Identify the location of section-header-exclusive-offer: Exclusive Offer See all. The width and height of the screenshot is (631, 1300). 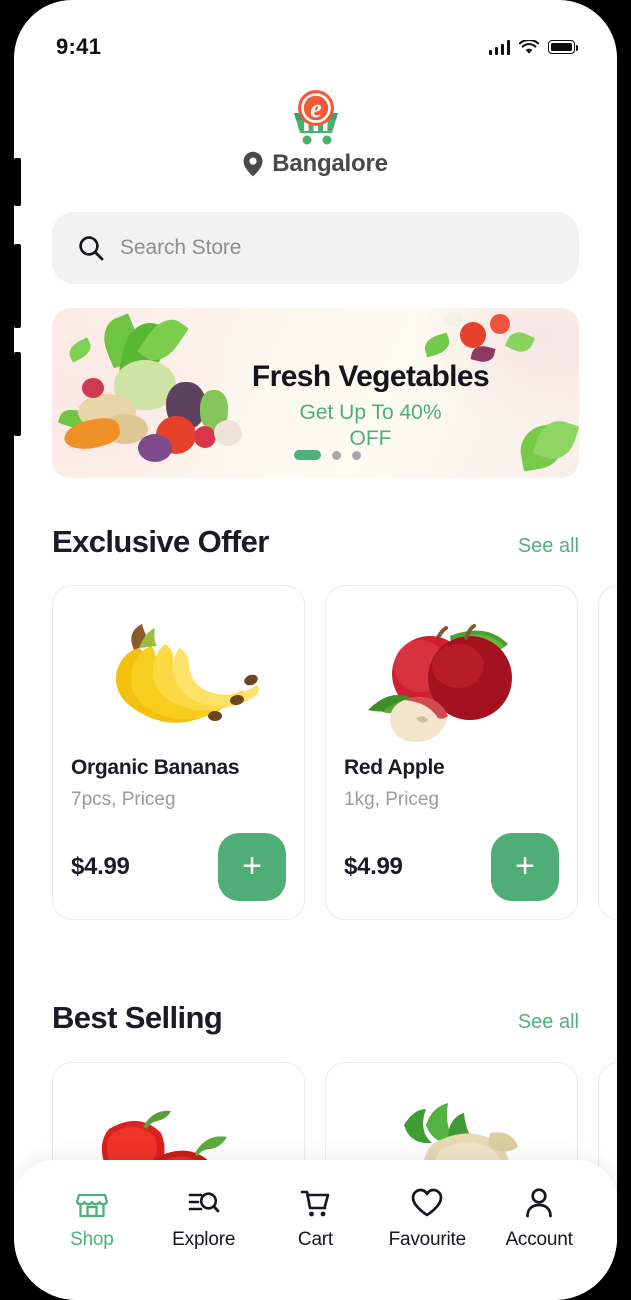
(315, 542).